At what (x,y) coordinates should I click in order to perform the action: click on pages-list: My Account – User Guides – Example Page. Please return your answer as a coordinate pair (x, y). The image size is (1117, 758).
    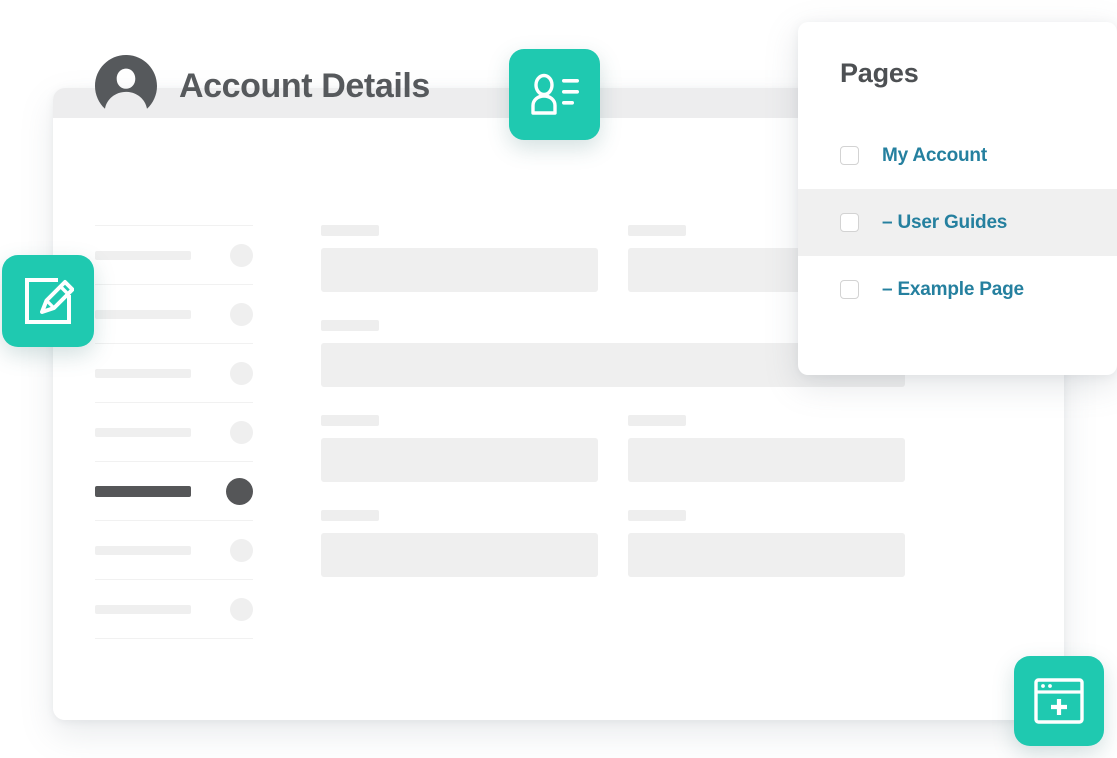
    Looking at the image, I should click on (957, 222).